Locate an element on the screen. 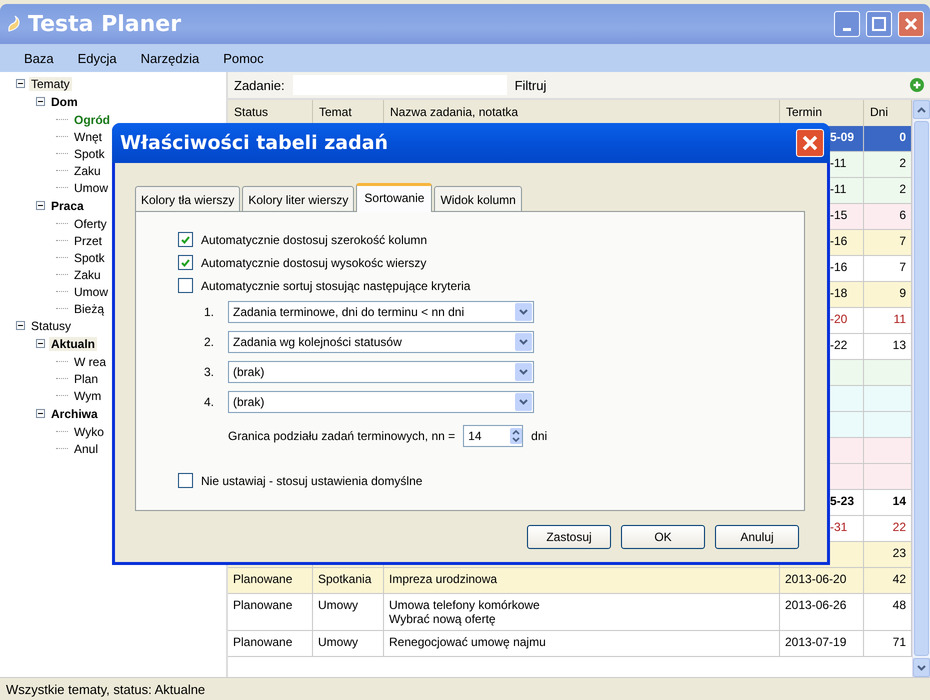 This screenshot has height=700, width=930. dialog-title: Właściwości tabeli zadań is located at coordinates (255, 143).